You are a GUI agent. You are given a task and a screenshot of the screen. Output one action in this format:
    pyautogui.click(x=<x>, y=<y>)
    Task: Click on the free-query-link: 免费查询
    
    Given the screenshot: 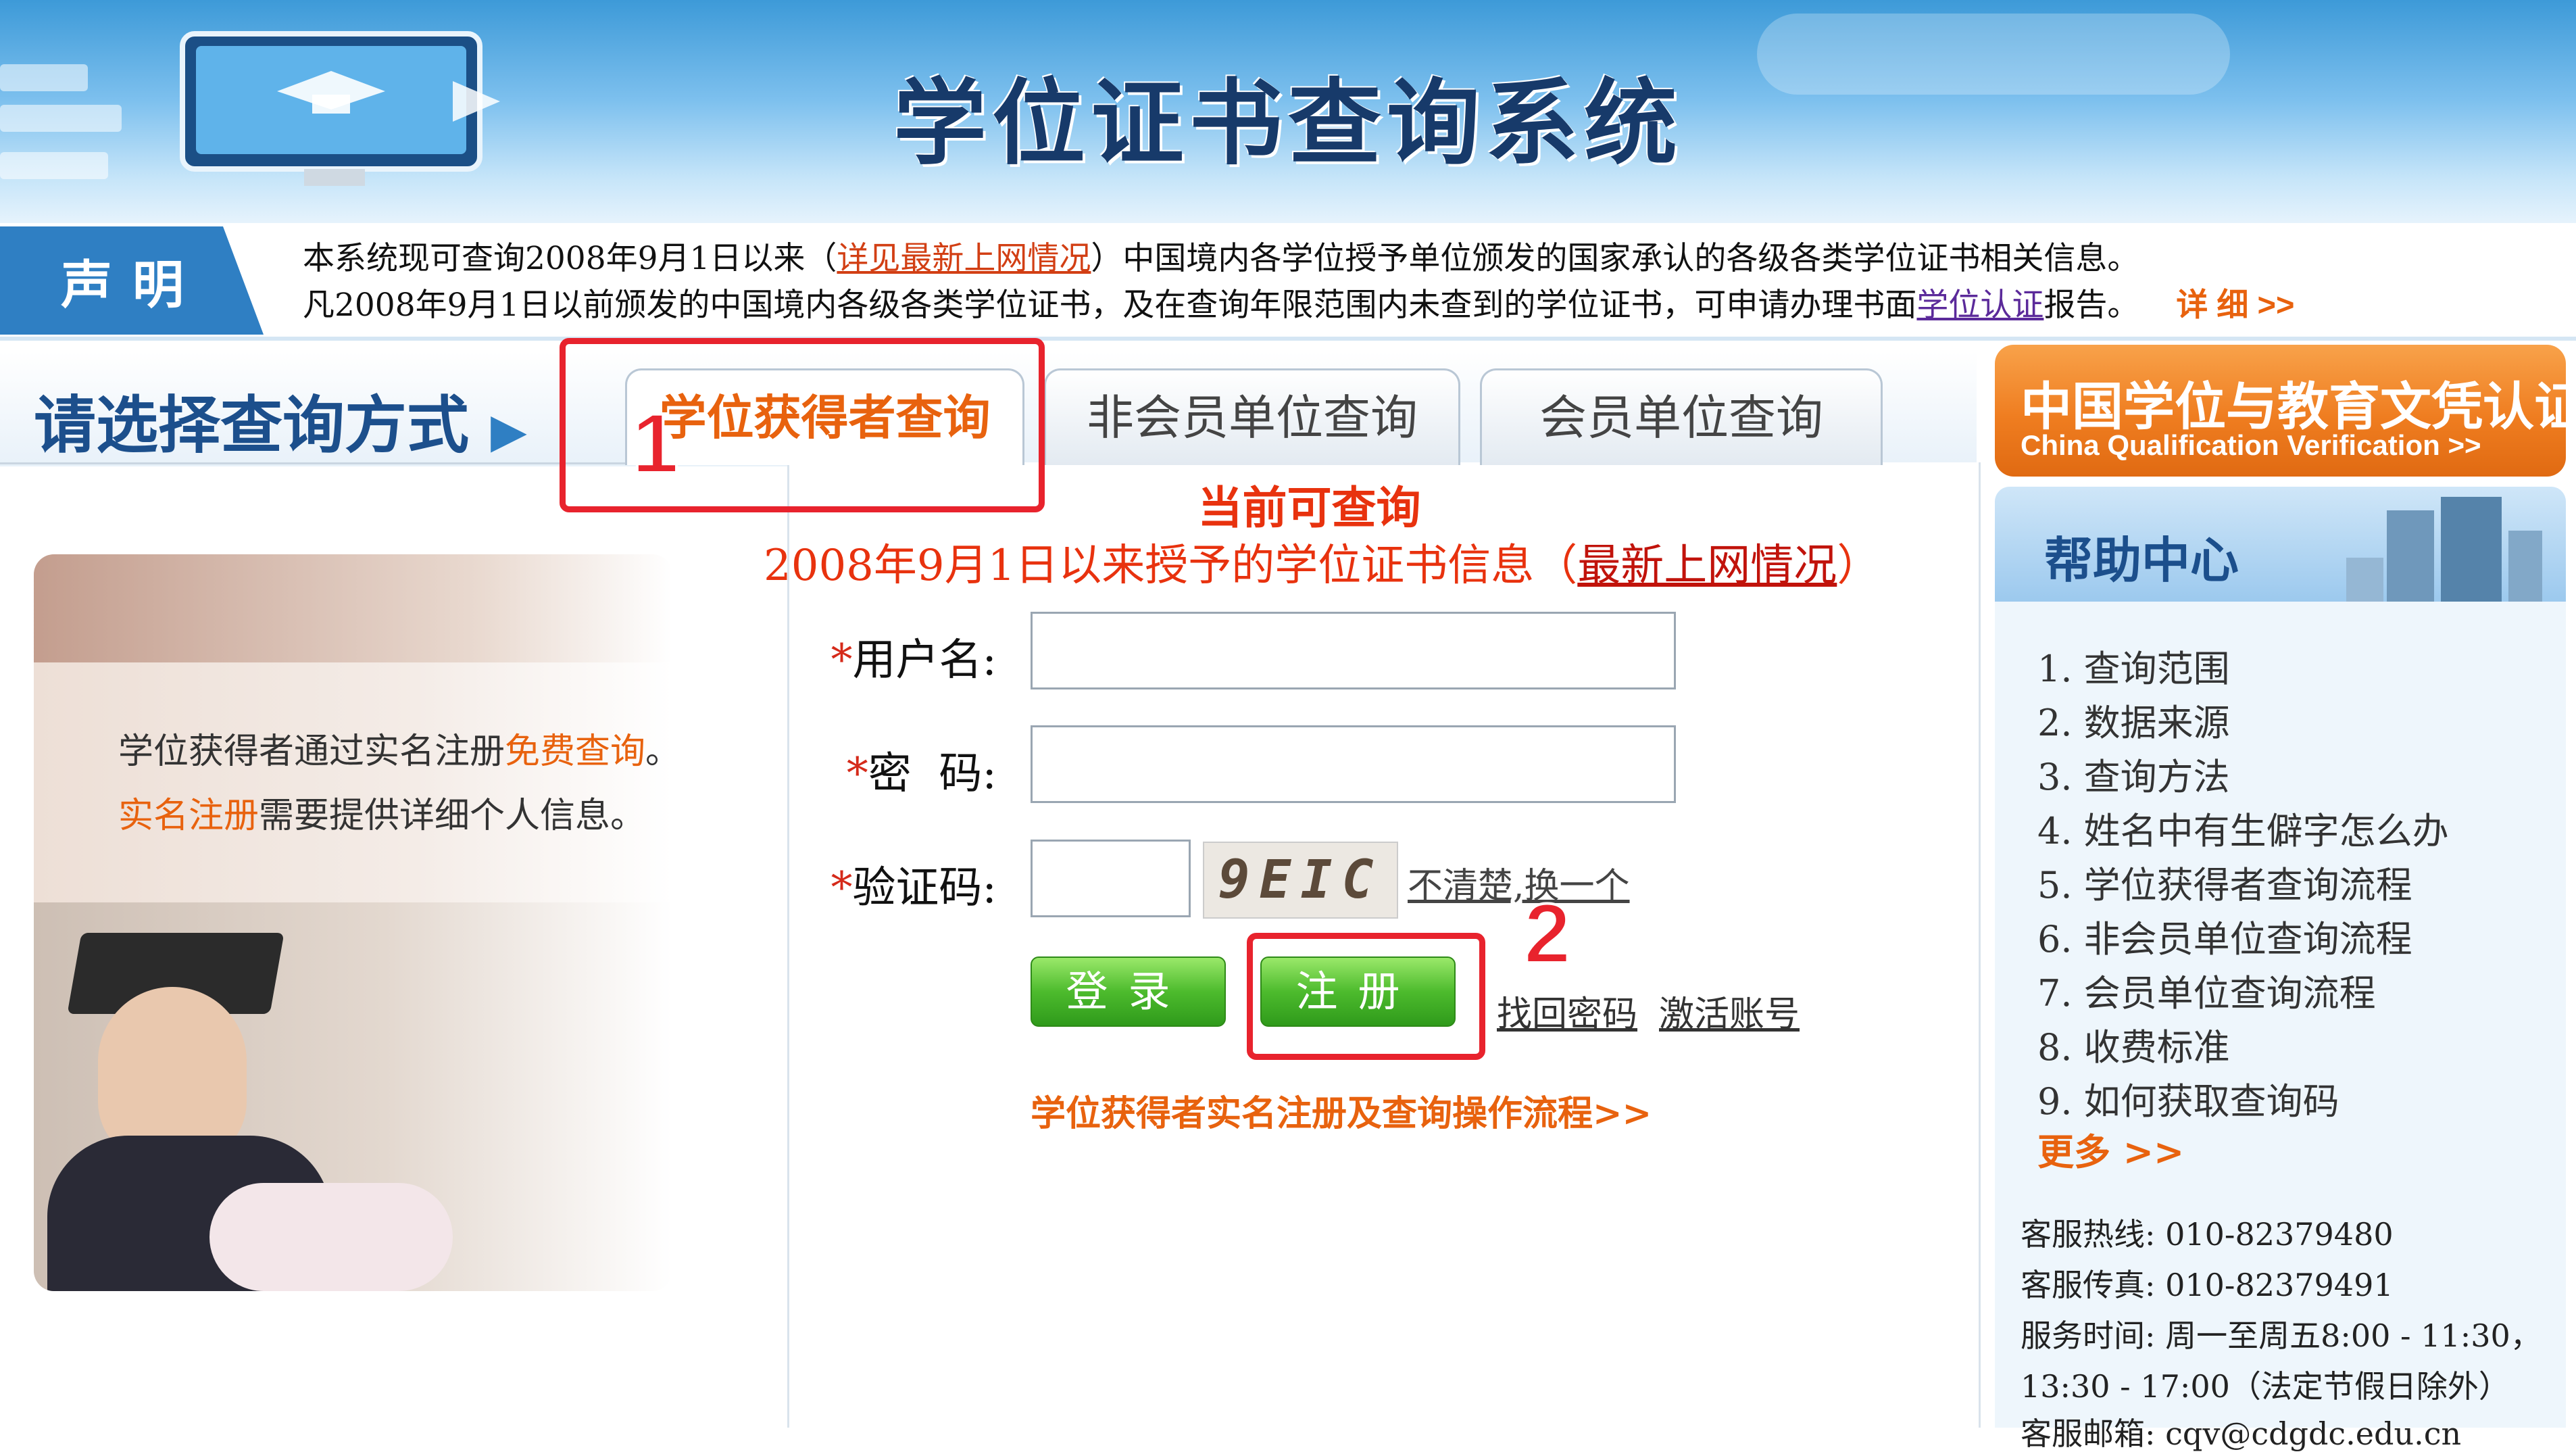 What is the action you would take?
    pyautogui.click(x=575, y=751)
    